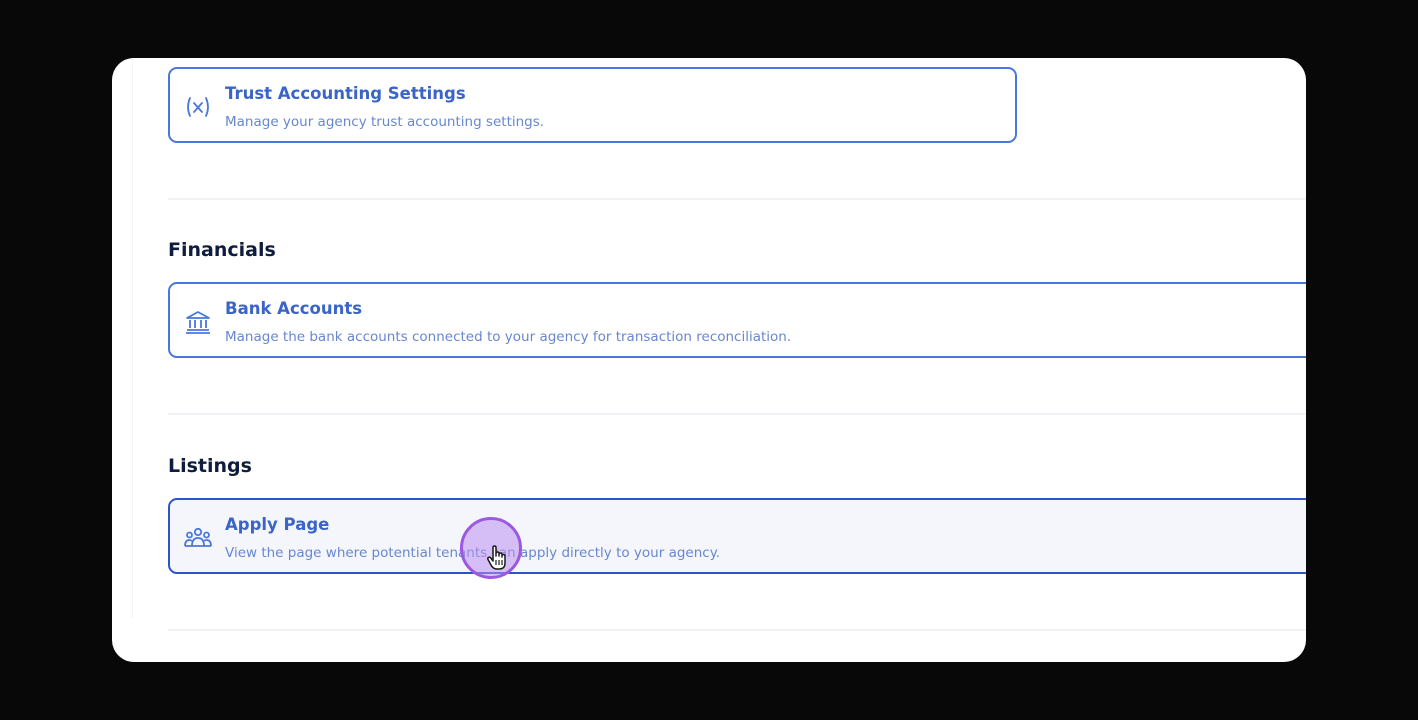  Describe the element at coordinates (198, 322) in the screenshot. I see `bank-icon` at that location.